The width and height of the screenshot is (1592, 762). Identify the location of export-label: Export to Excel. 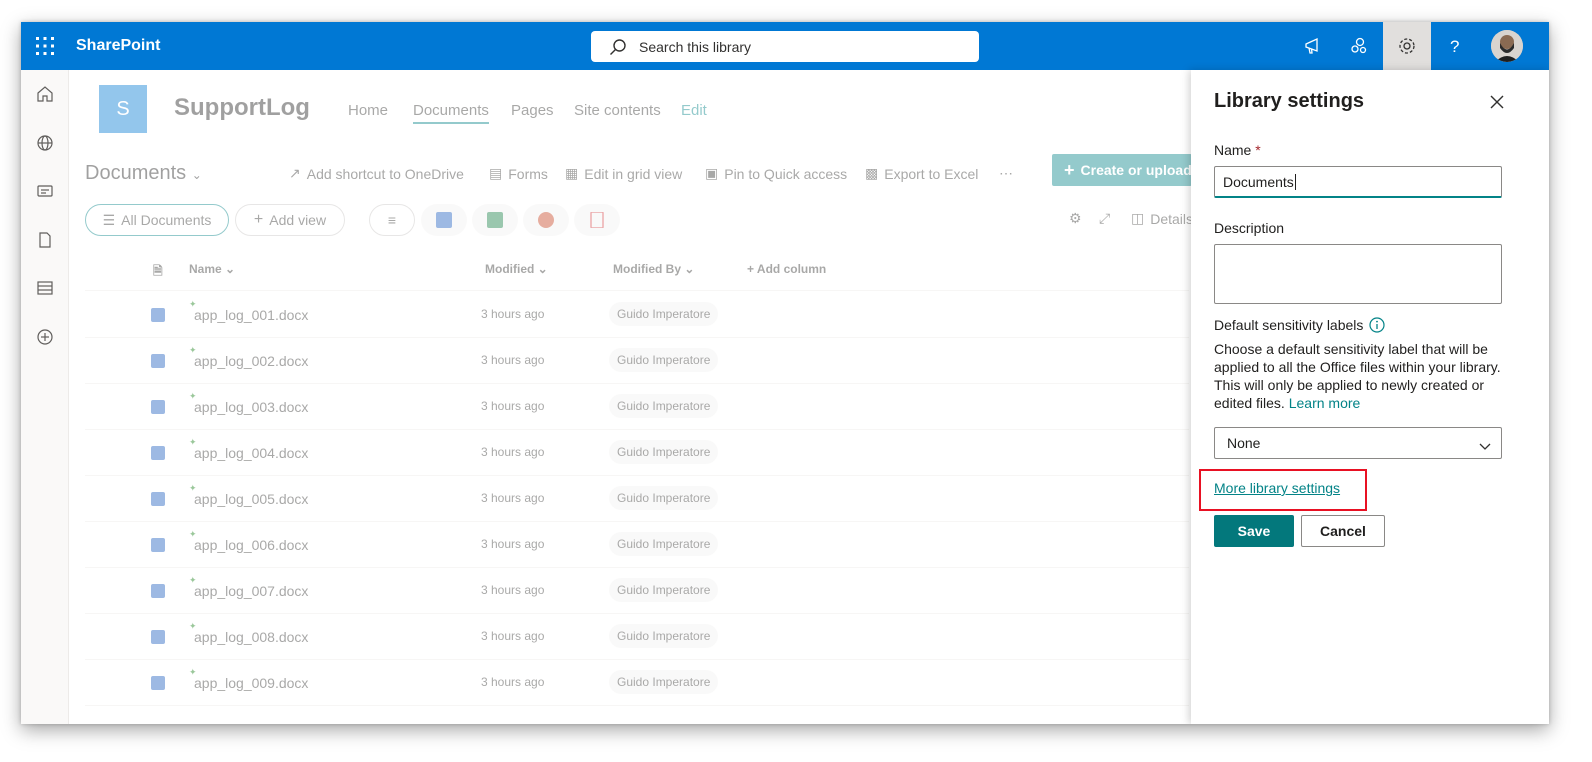
(931, 173).